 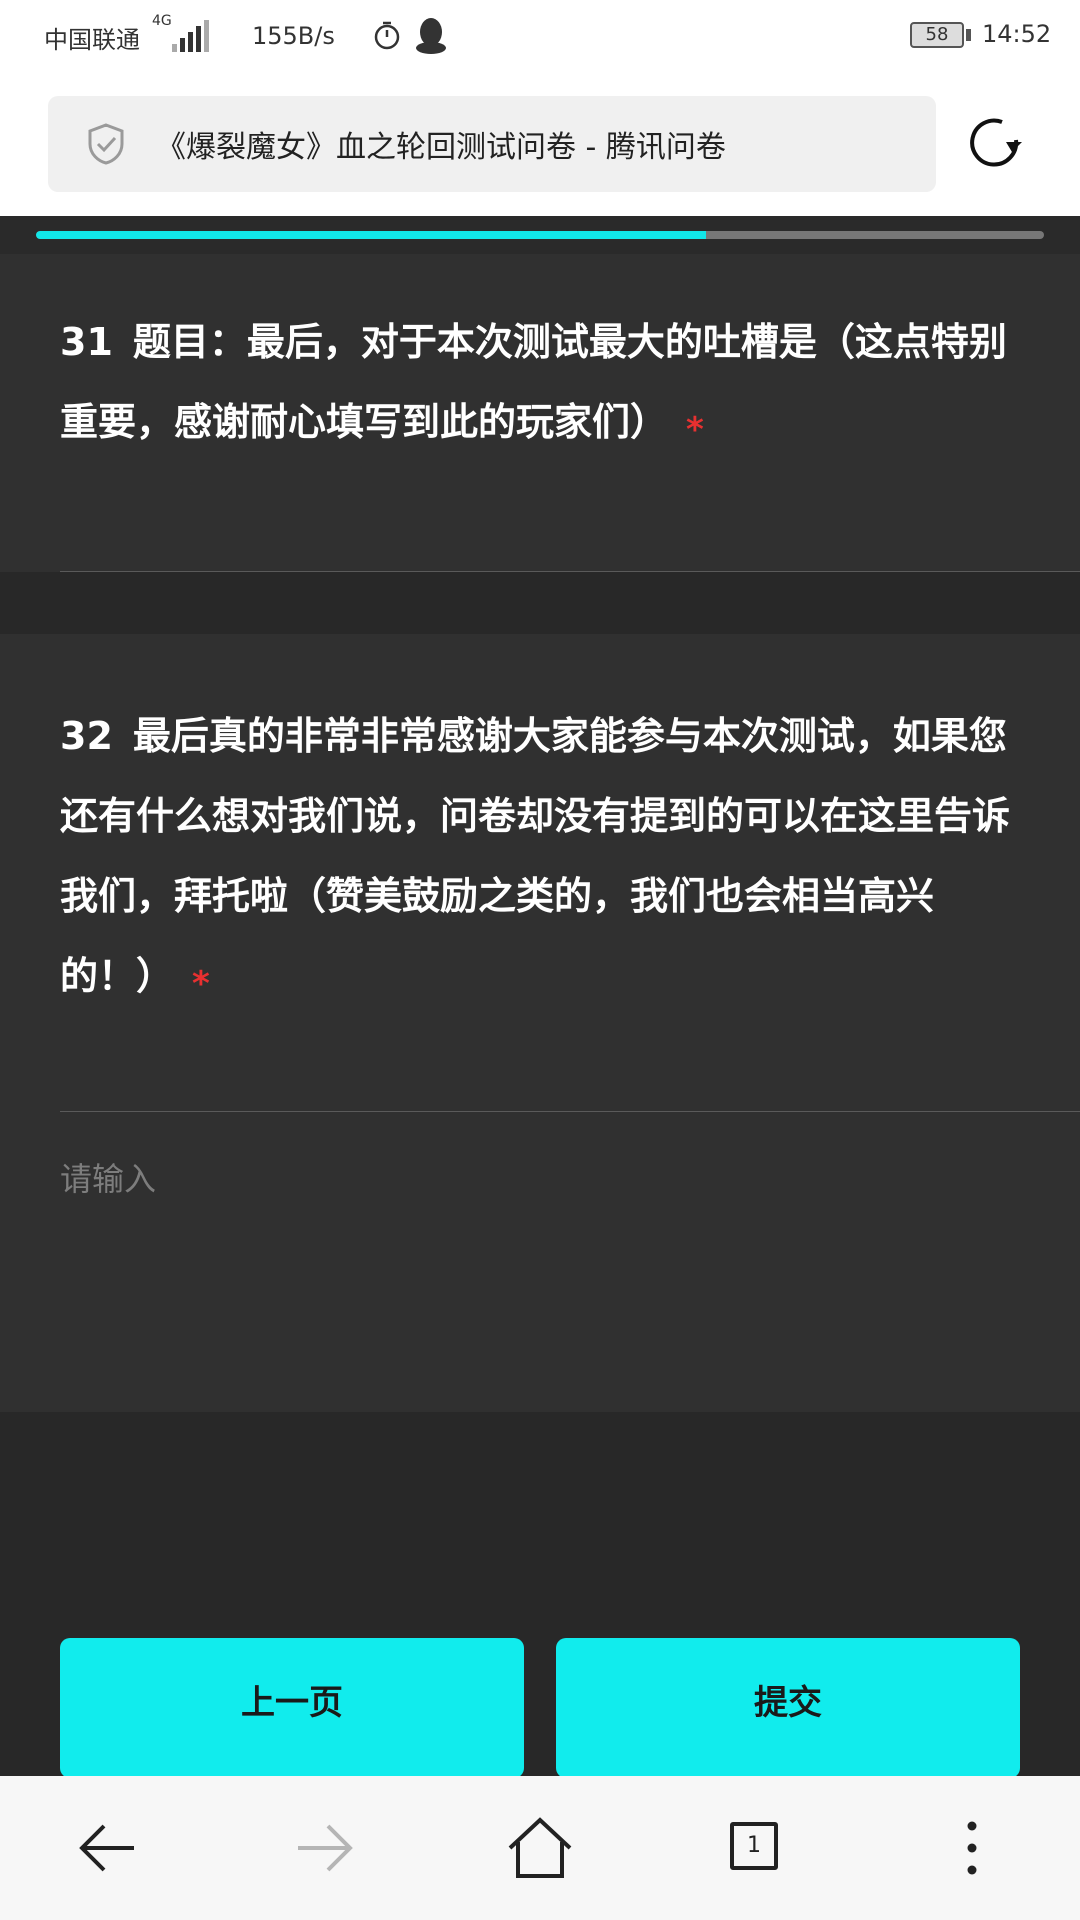 I want to click on battery-tip, so click(x=968, y=35).